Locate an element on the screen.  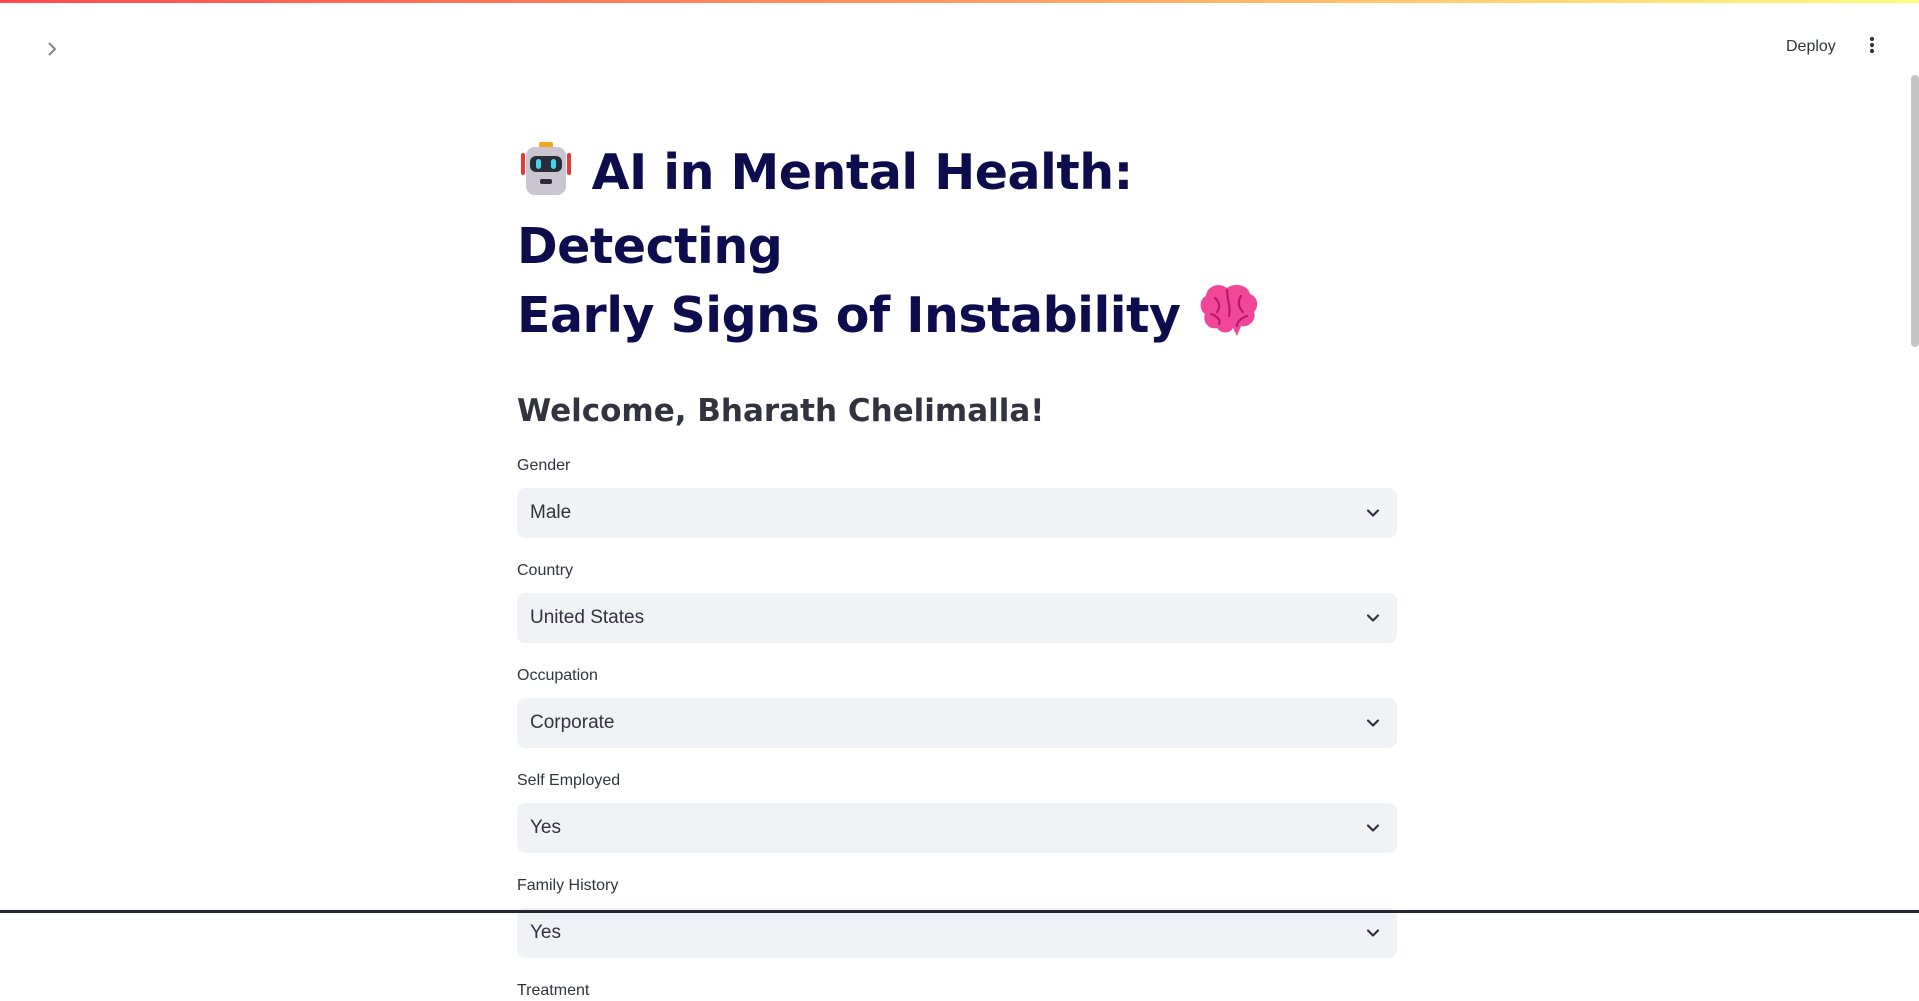
occupation-field: Occupation Corporate is located at coordinates (957, 707).